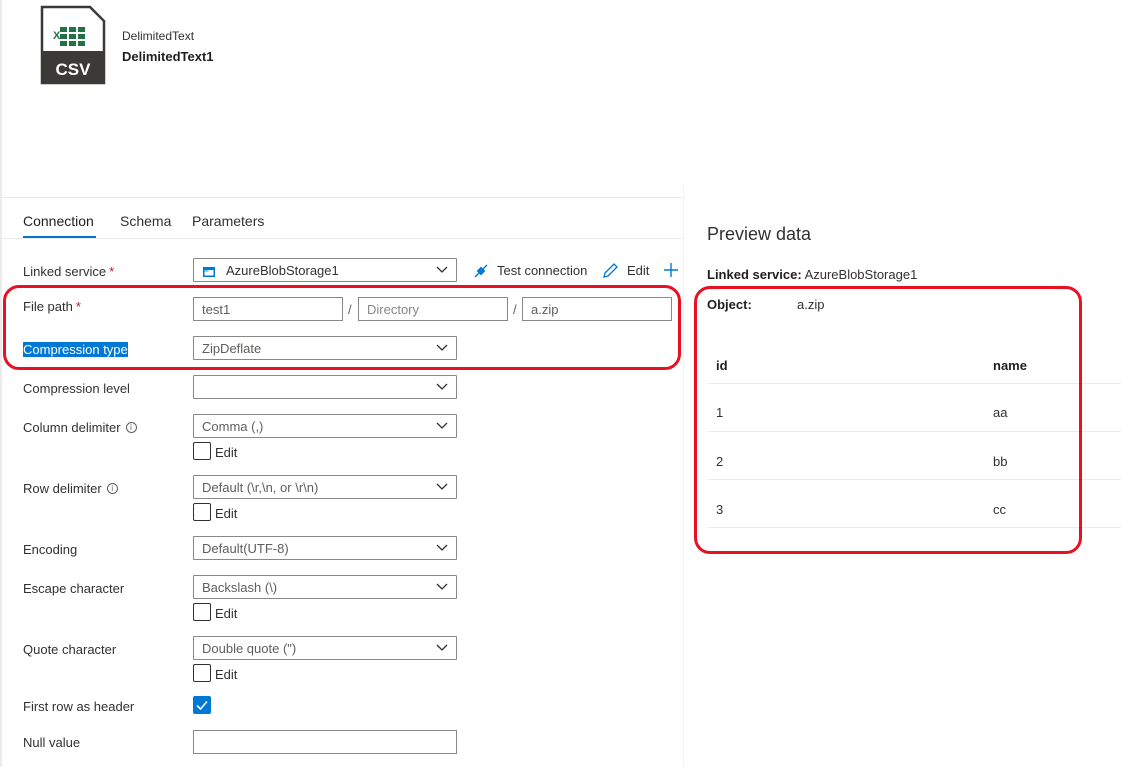 This screenshot has height=767, width=1121. Describe the element at coordinates (168, 56) in the screenshot. I see `dataset-name: DelimitedText1` at that location.